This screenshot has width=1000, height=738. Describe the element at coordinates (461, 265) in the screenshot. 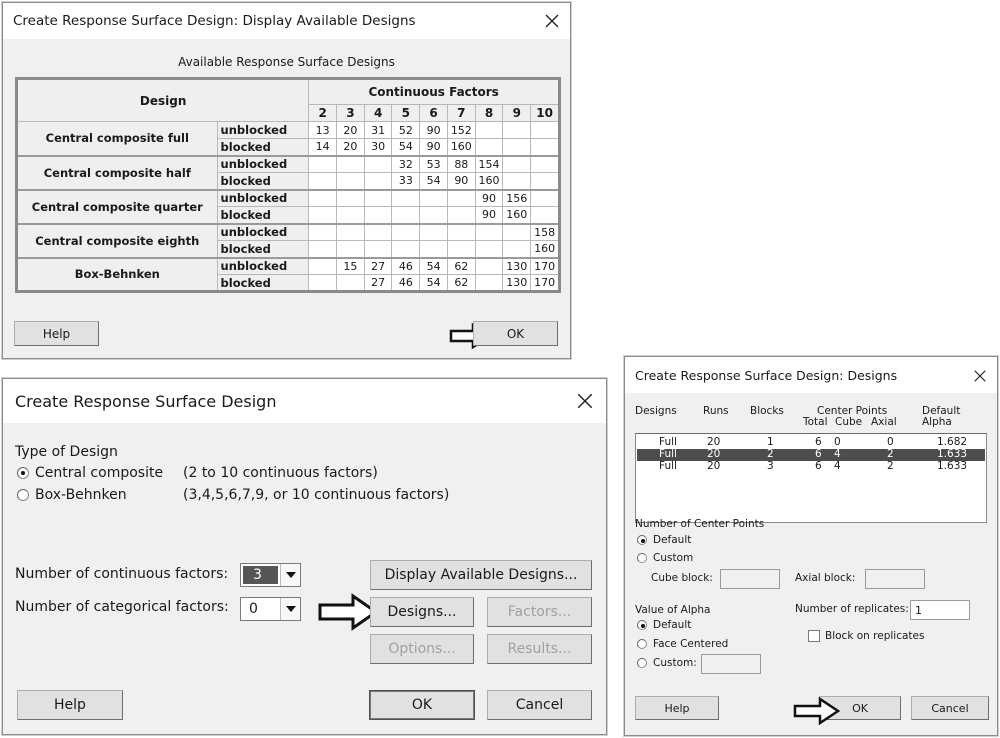

I see `runs-cell: 62` at that location.